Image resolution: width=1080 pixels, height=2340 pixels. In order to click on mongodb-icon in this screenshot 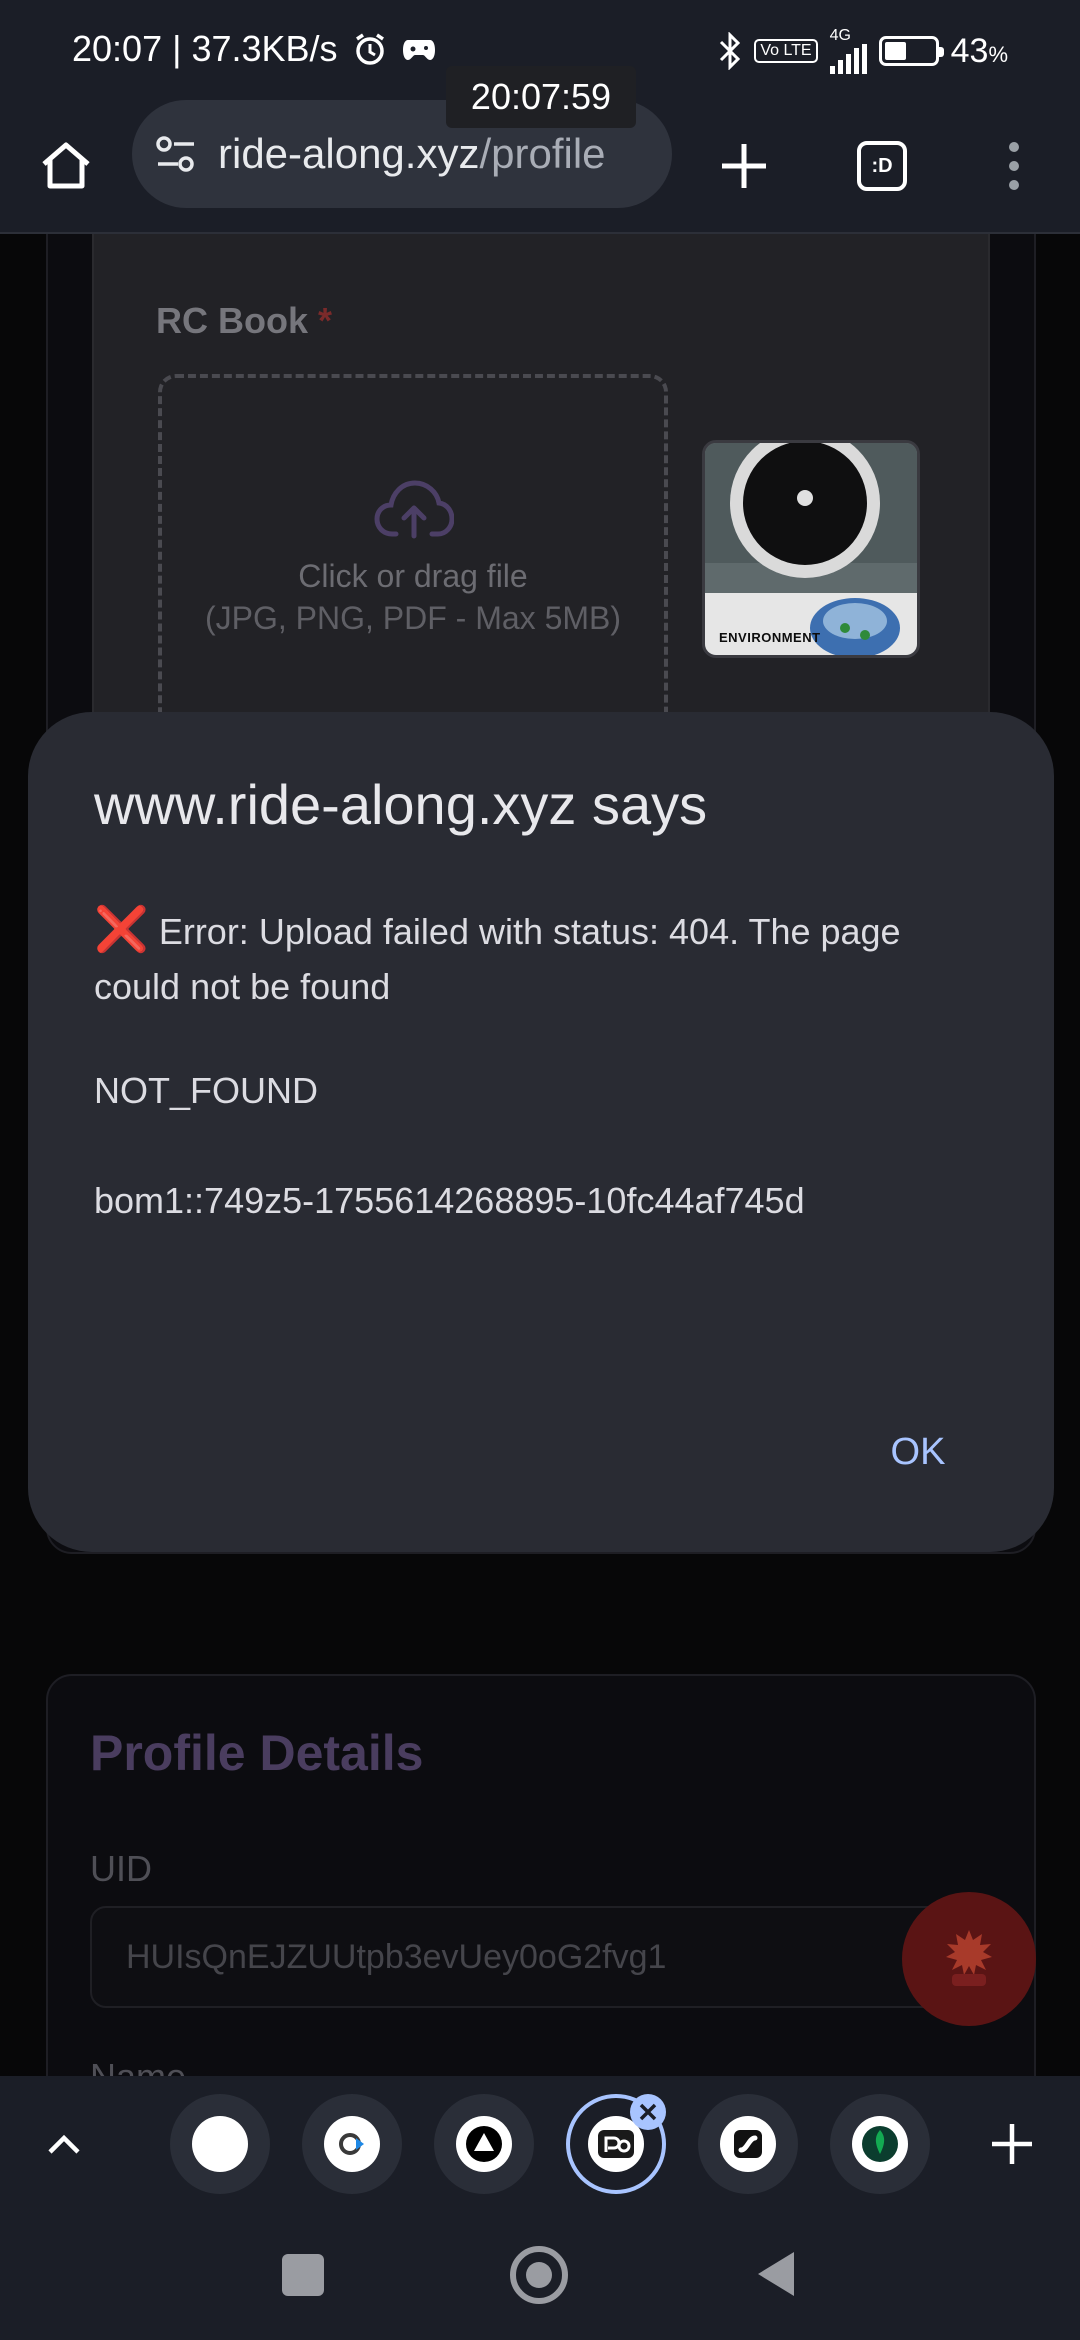, I will do `click(880, 2144)`.